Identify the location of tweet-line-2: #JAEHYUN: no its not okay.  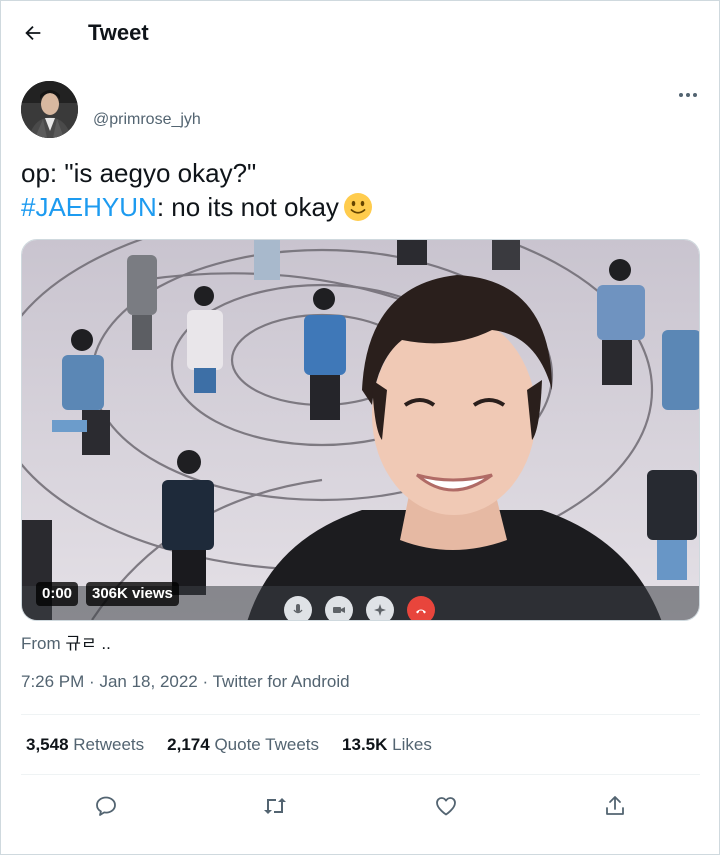
(361, 207).